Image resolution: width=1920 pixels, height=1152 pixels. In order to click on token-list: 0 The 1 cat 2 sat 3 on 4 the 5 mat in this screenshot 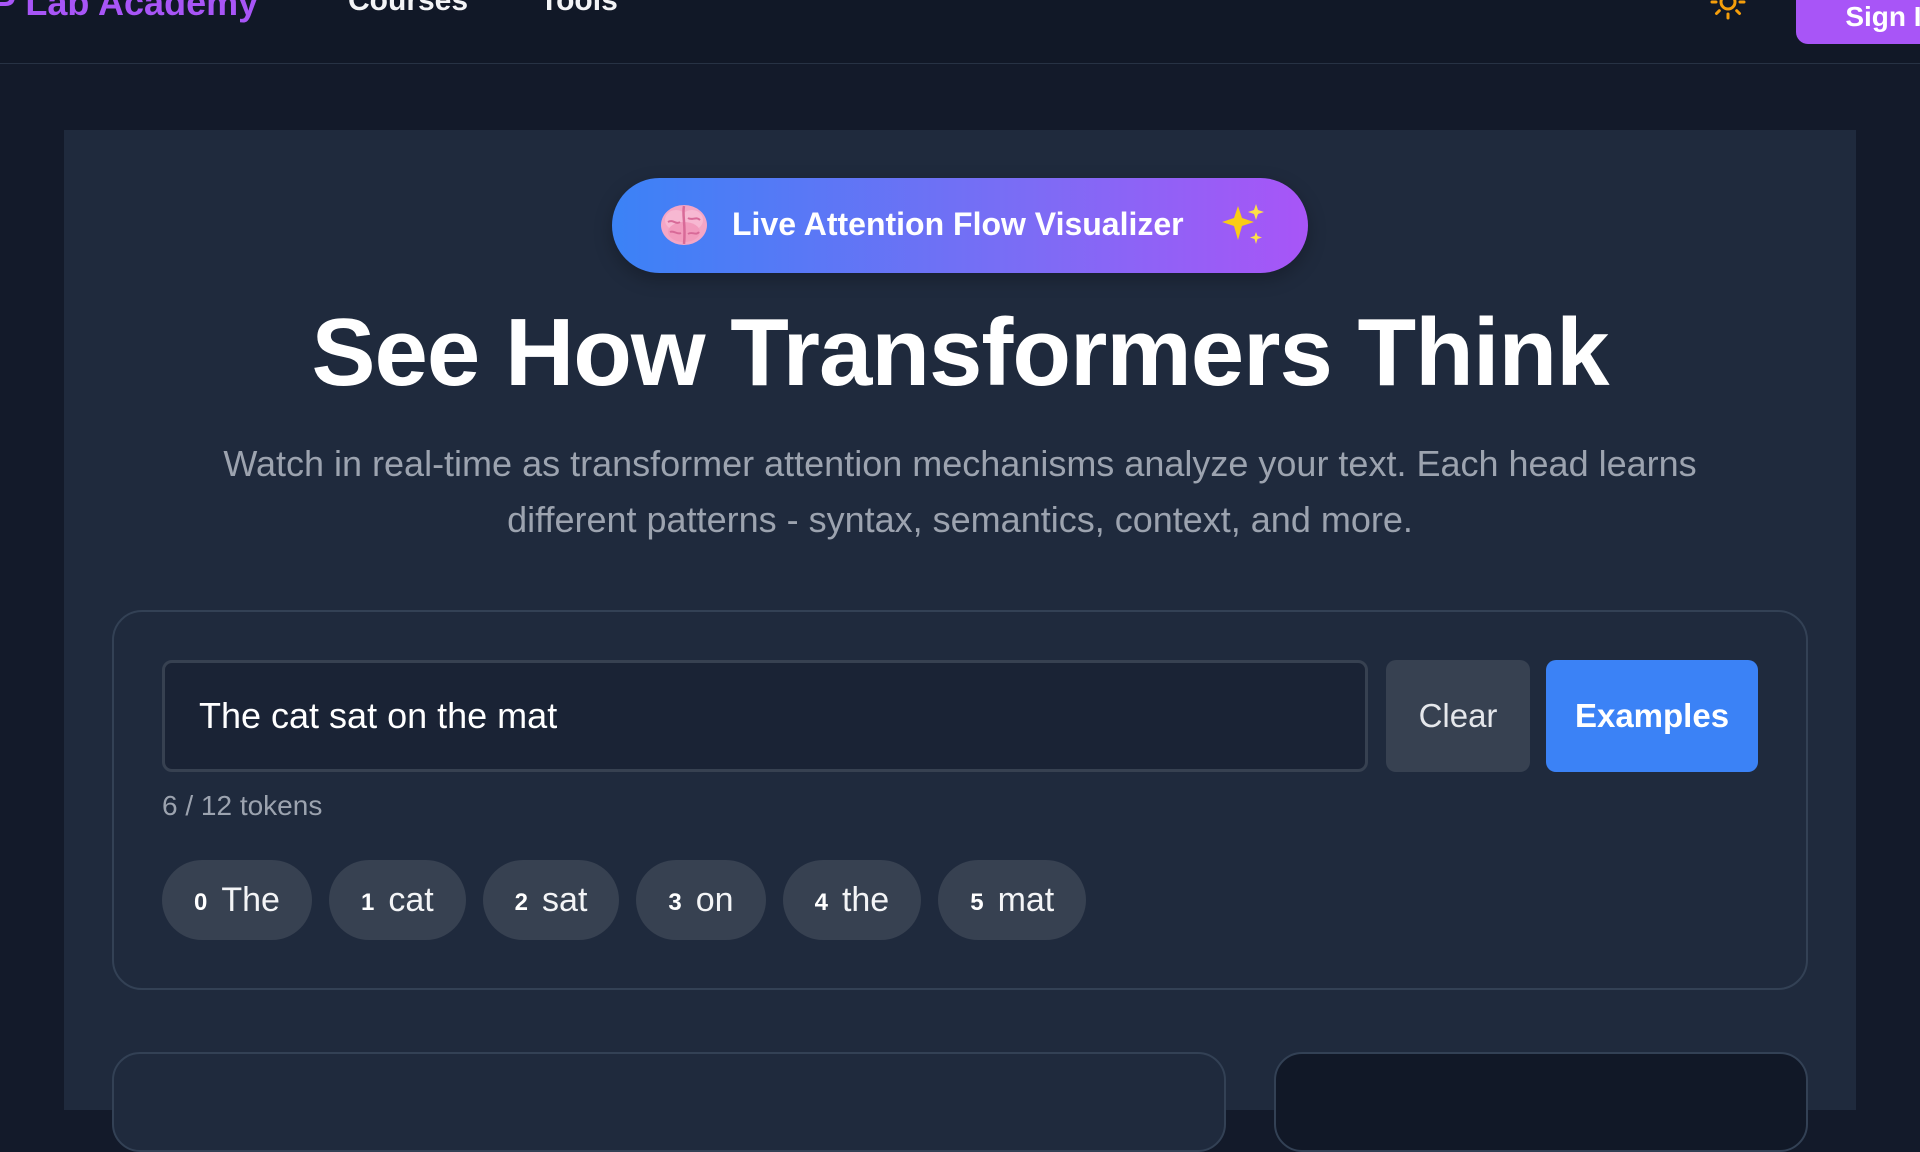, I will do `click(624, 900)`.